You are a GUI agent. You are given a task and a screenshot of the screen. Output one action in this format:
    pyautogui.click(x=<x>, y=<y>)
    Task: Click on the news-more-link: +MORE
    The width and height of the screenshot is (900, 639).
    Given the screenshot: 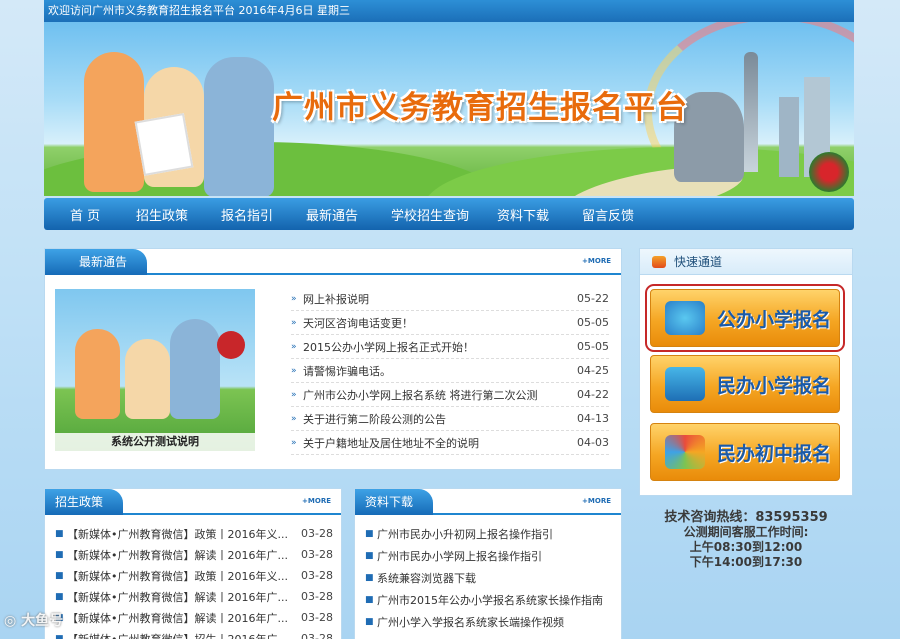 What is the action you would take?
    pyautogui.click(x=596, y=261)
    